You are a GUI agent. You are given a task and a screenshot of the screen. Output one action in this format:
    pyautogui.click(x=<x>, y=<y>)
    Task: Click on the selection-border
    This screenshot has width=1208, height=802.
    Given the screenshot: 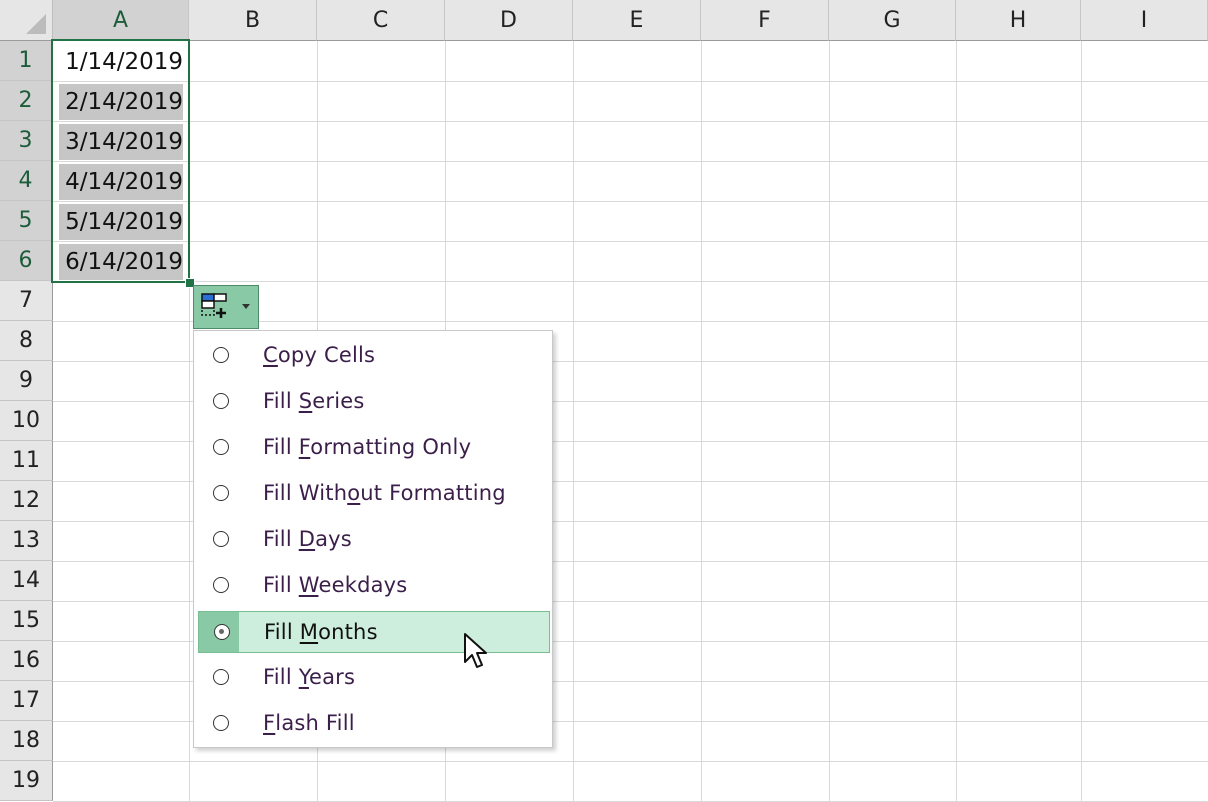 What is the action you would take?
    pyautogui.click(x=120, y=161)
    